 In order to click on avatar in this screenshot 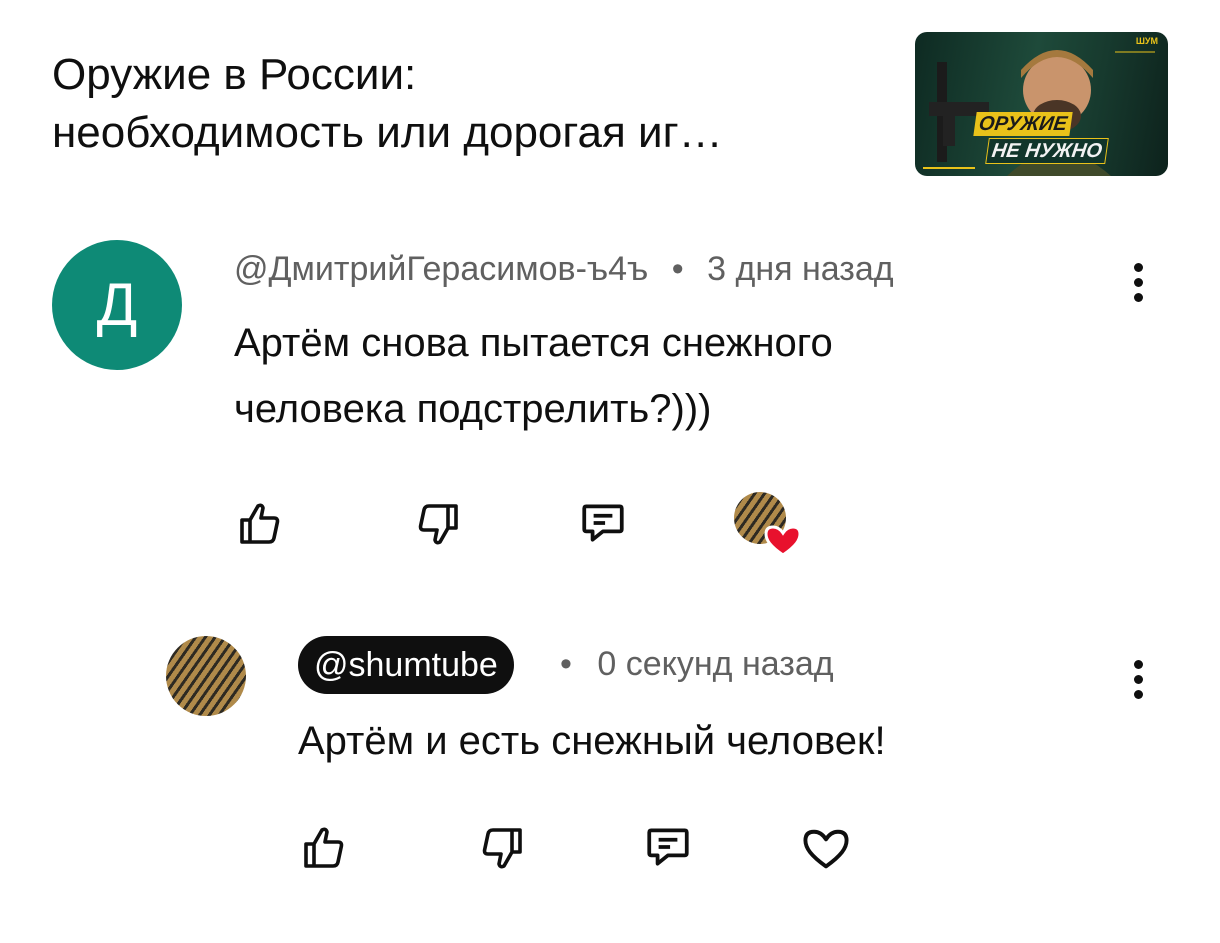, I will do `click(206, 676)`.